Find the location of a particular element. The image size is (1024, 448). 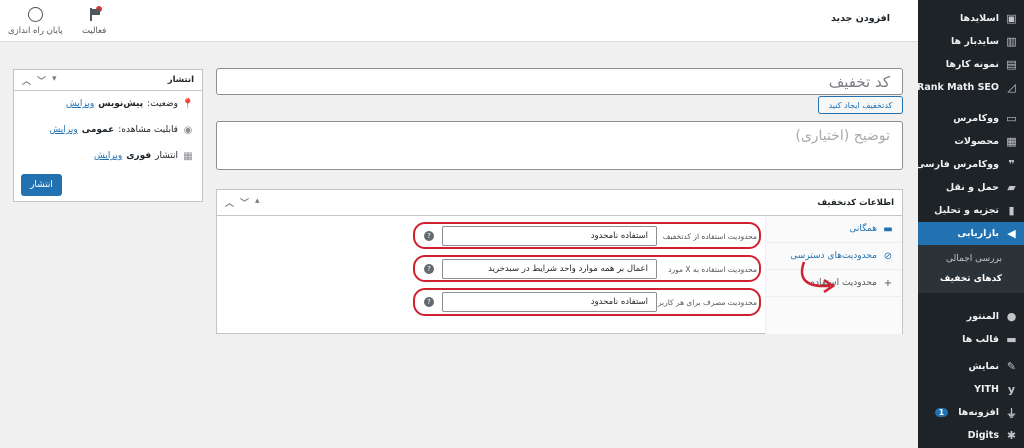

toggle-icon: ▴ is located at coordinates (257, 202).